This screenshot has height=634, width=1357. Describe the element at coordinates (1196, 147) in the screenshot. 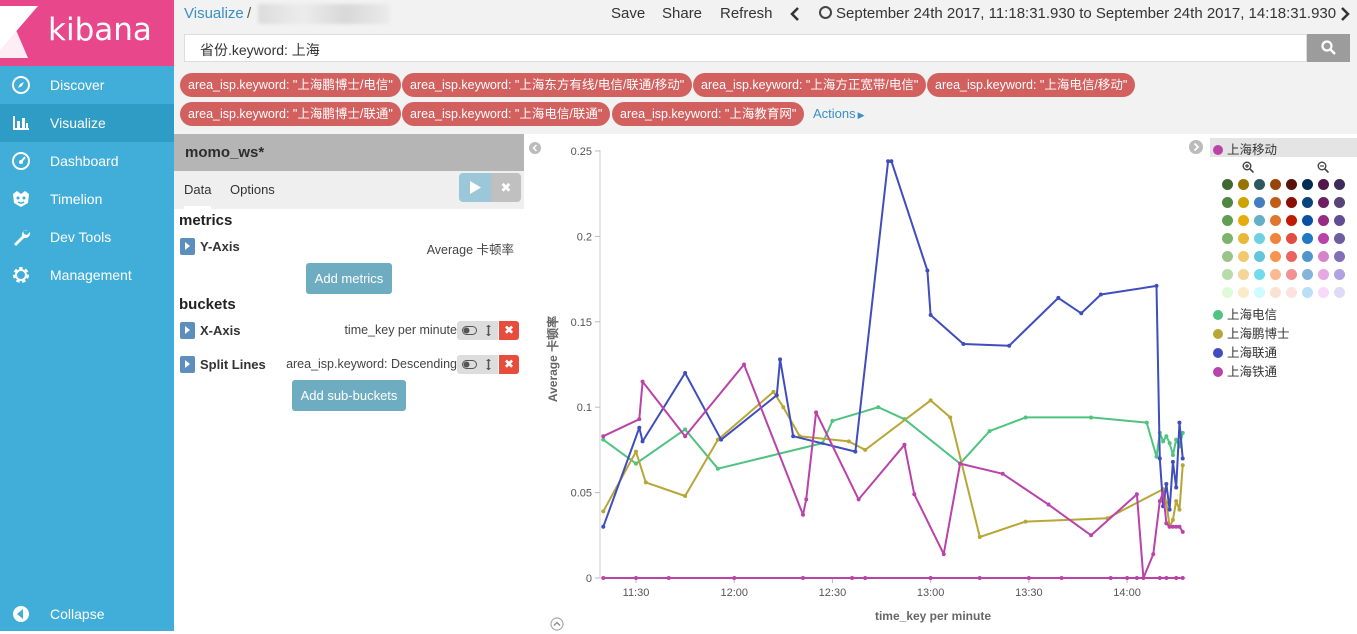

I see `collapse-right-icon` at that location.